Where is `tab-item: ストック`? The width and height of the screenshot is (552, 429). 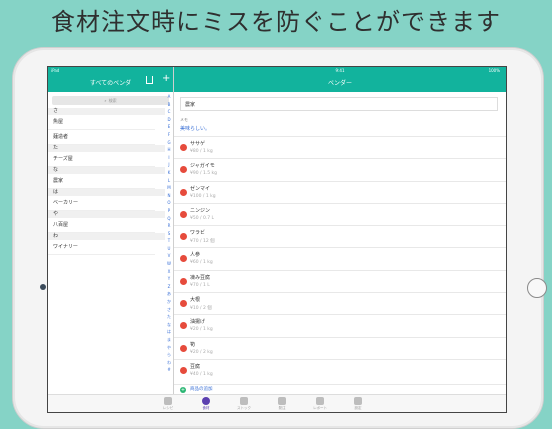 tab-item: ストック is located at coordinates (244, 404).